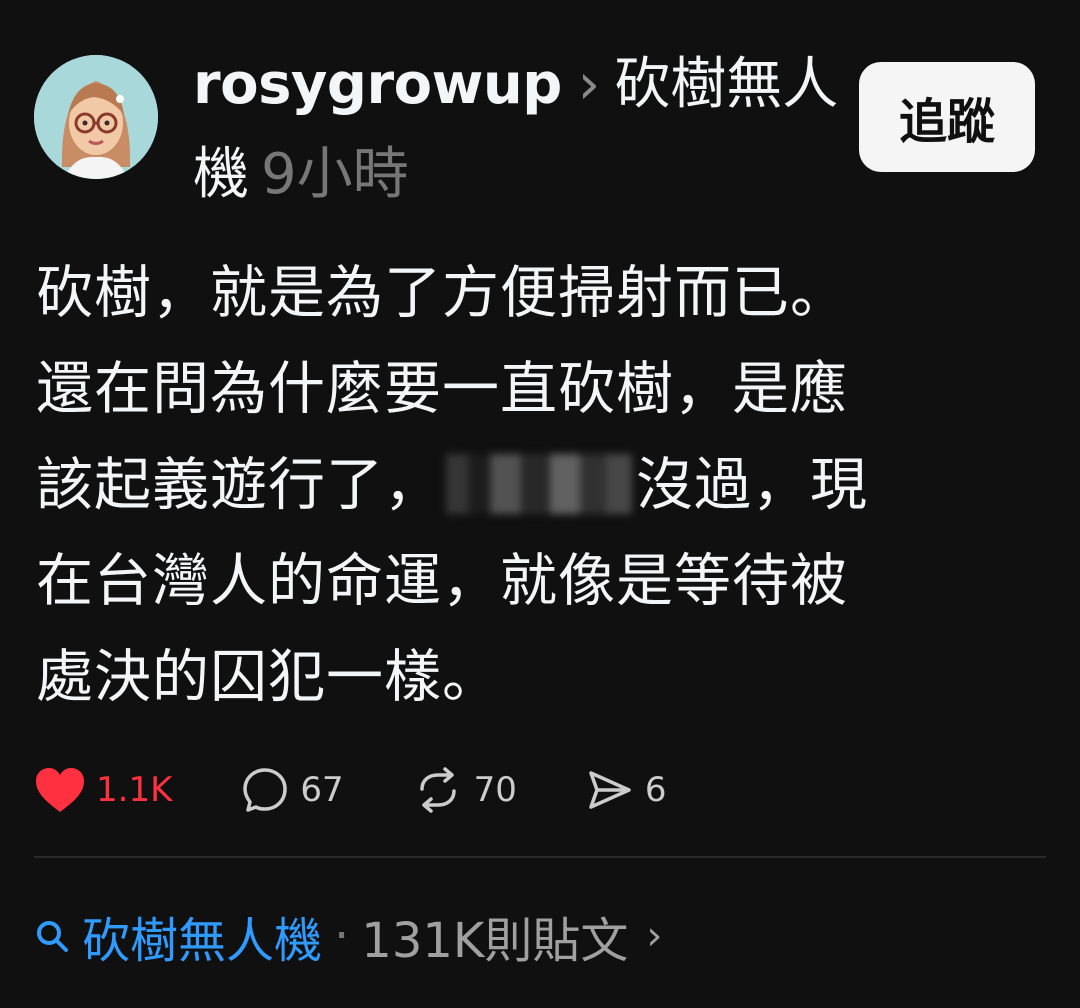 This screenshot has height=1008, width=1080. I want to click on post-text-line: 在台灣人的命運，就像是等待被, so click(442, 581).